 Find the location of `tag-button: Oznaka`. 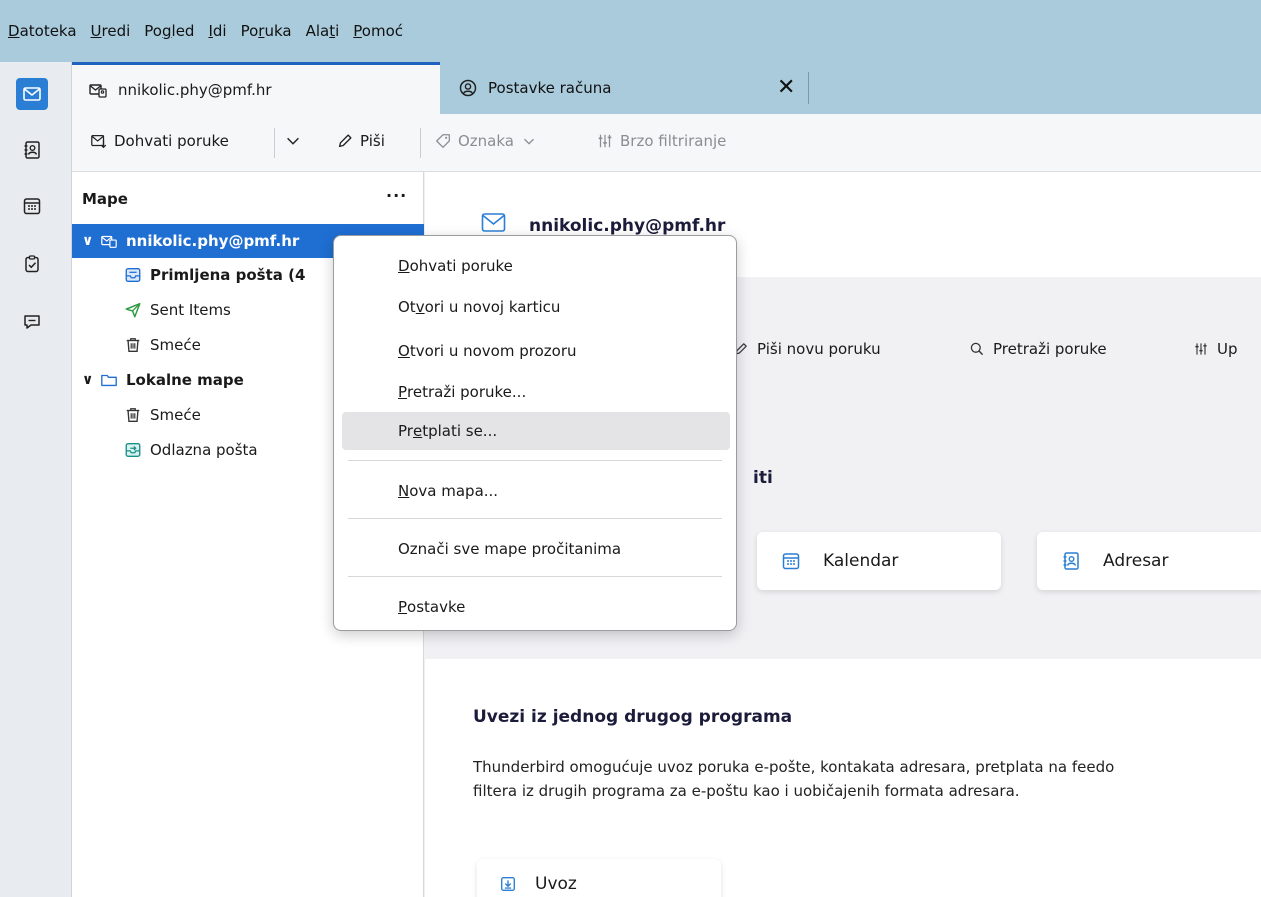

tag-button: Oznaka is located at coordinates (489, 141).